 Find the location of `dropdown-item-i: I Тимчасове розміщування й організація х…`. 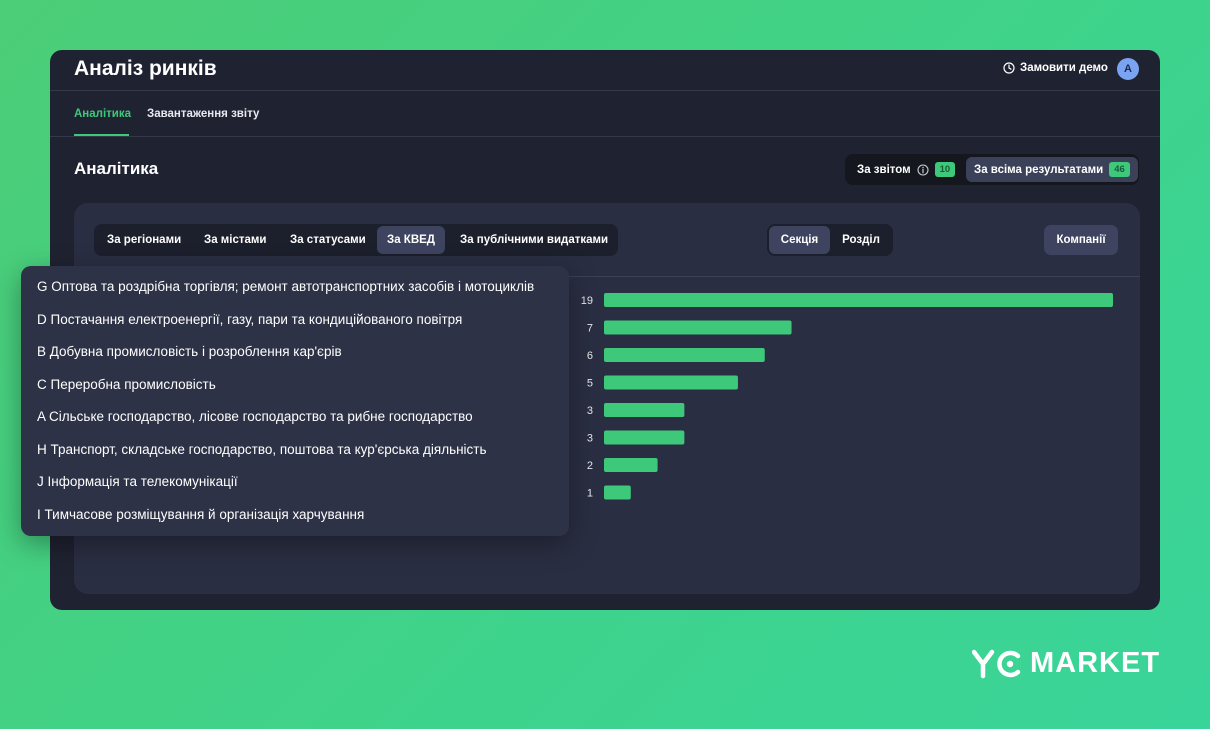

dropdown-item-i: I Тимчасове розміщування й організація х… is located at coordinates (200, 514).